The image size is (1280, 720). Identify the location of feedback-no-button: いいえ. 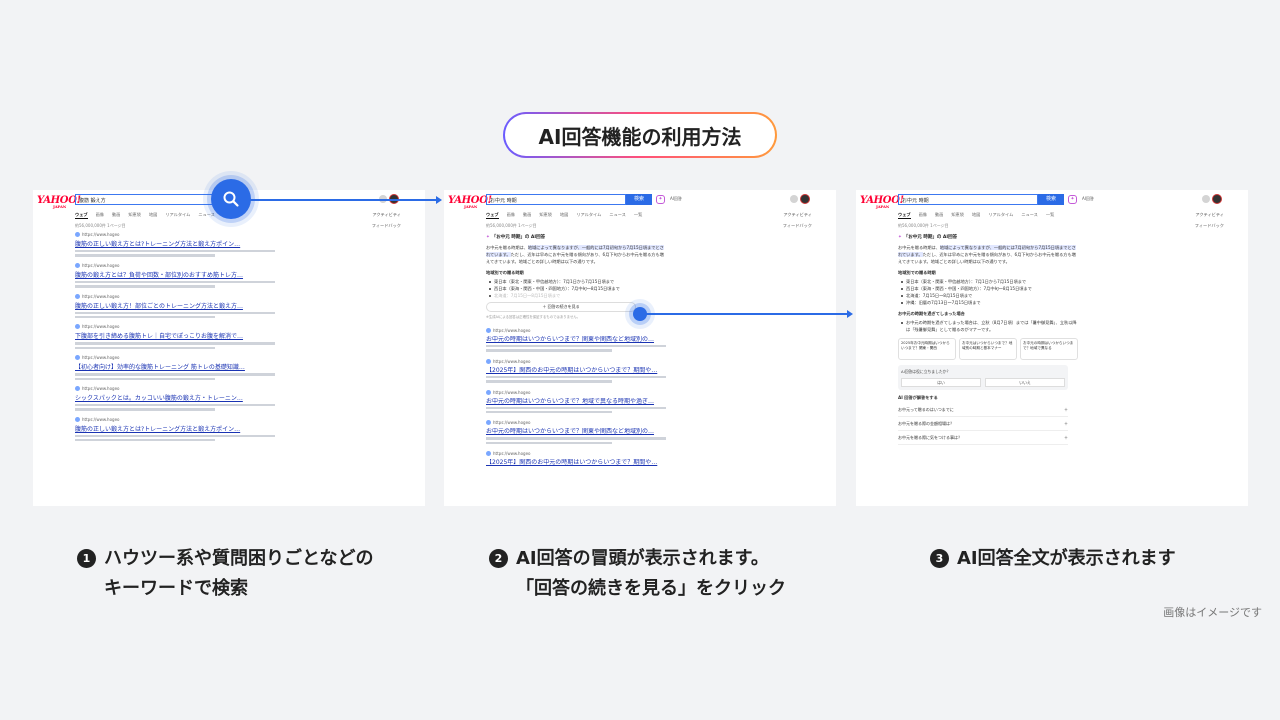
(1025, 382).